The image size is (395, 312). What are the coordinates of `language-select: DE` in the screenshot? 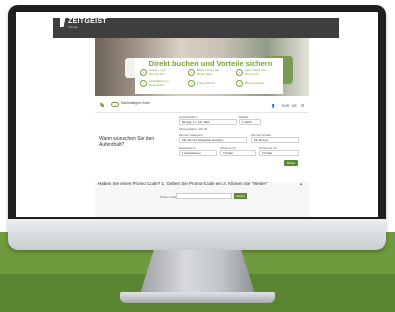 It's located at (294, 106).